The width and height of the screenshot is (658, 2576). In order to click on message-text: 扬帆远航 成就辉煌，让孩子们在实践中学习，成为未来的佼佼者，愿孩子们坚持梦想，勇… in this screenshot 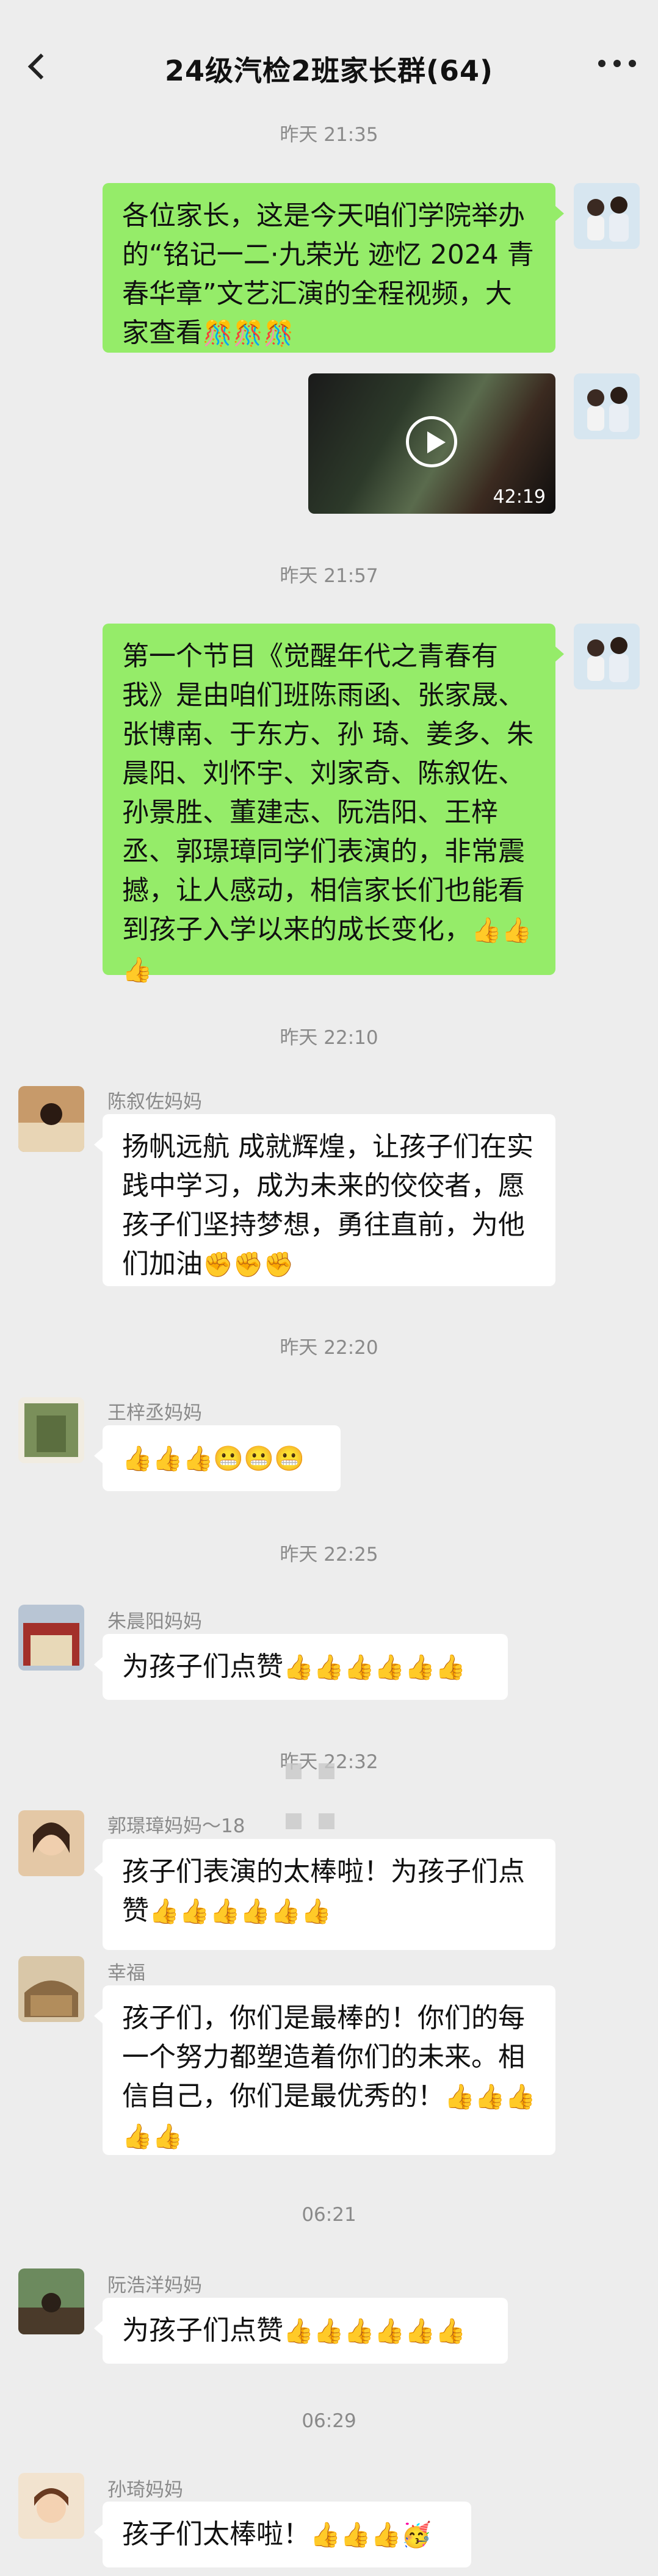, I will do `click(327, 1205)`.